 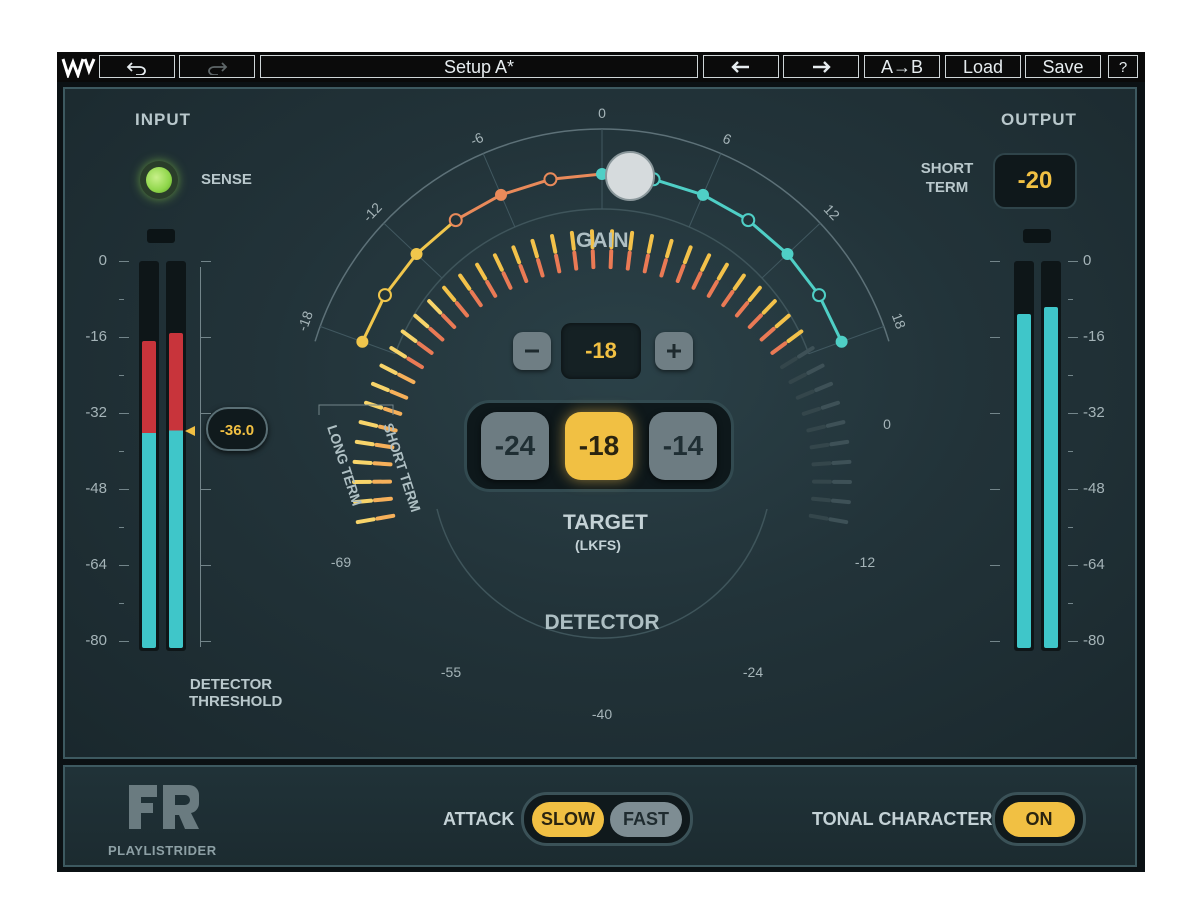 What do you see at coordinates (947, 178) in the screenshot?
I see `short-term-label: SHORT TERM` at bounding box center [947, 178].